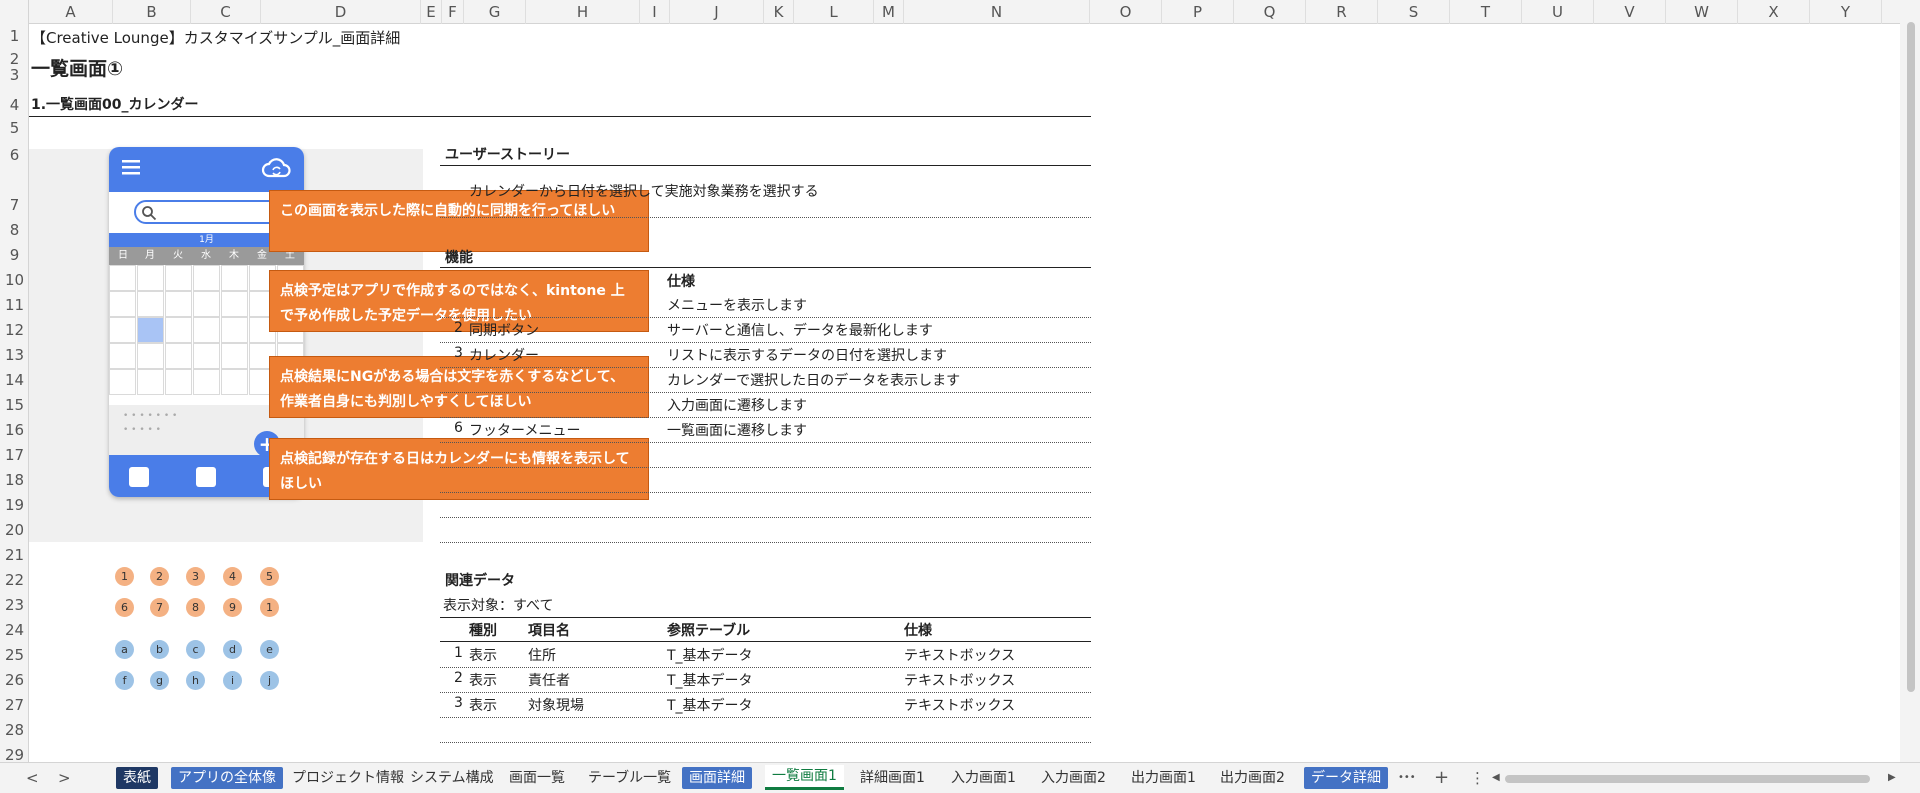 The height and width of the screenshot is (793, 1920). Describe the element at coordinates (1441, 778) in the screenshot. I see `add-sheet-icon: +` at that location.